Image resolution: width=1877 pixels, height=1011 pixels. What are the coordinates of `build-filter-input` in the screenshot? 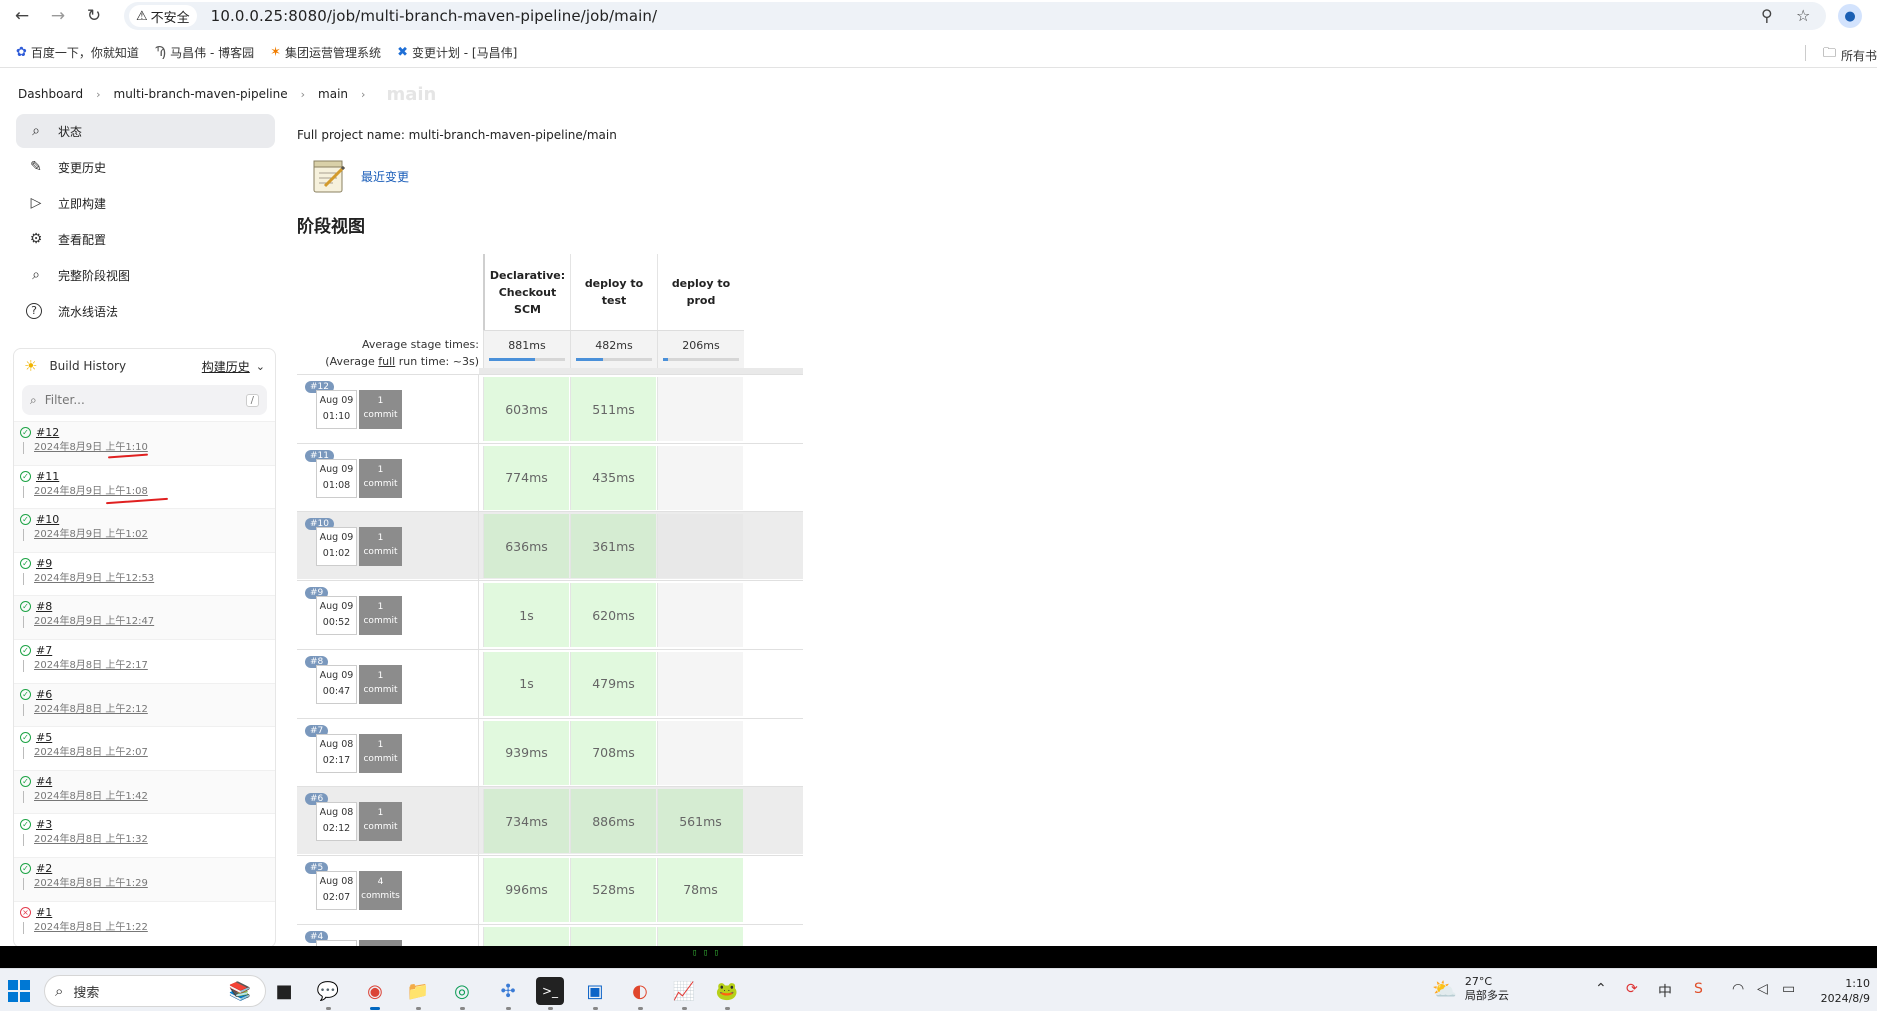 It's located at (139, 400).